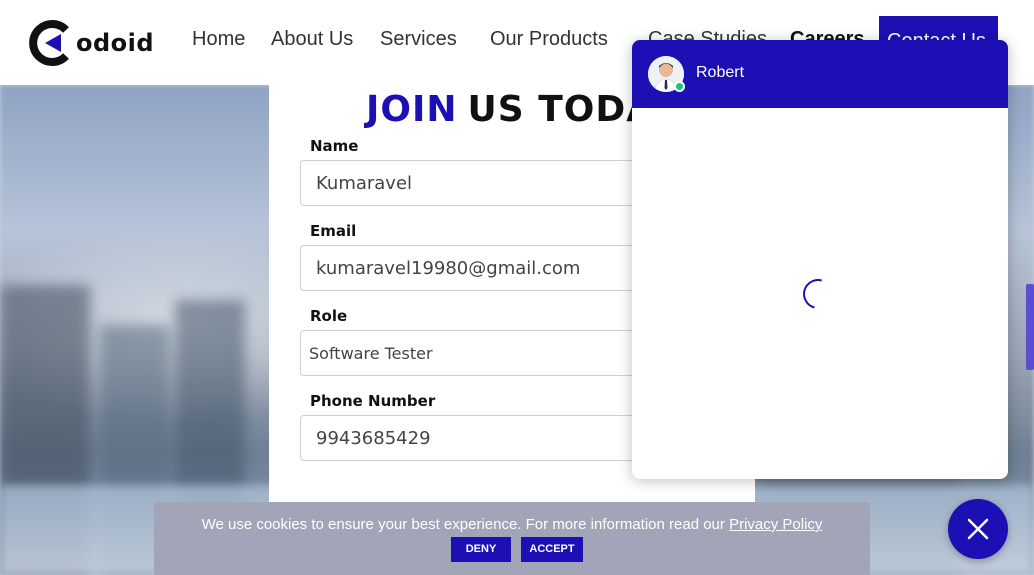 Image resolution: width=1034 pixels, height=575 pixels. What do you see at coordinates (333, 231) in the screenshot?
I see `email-label: Email` at bounding box center [333, 231].